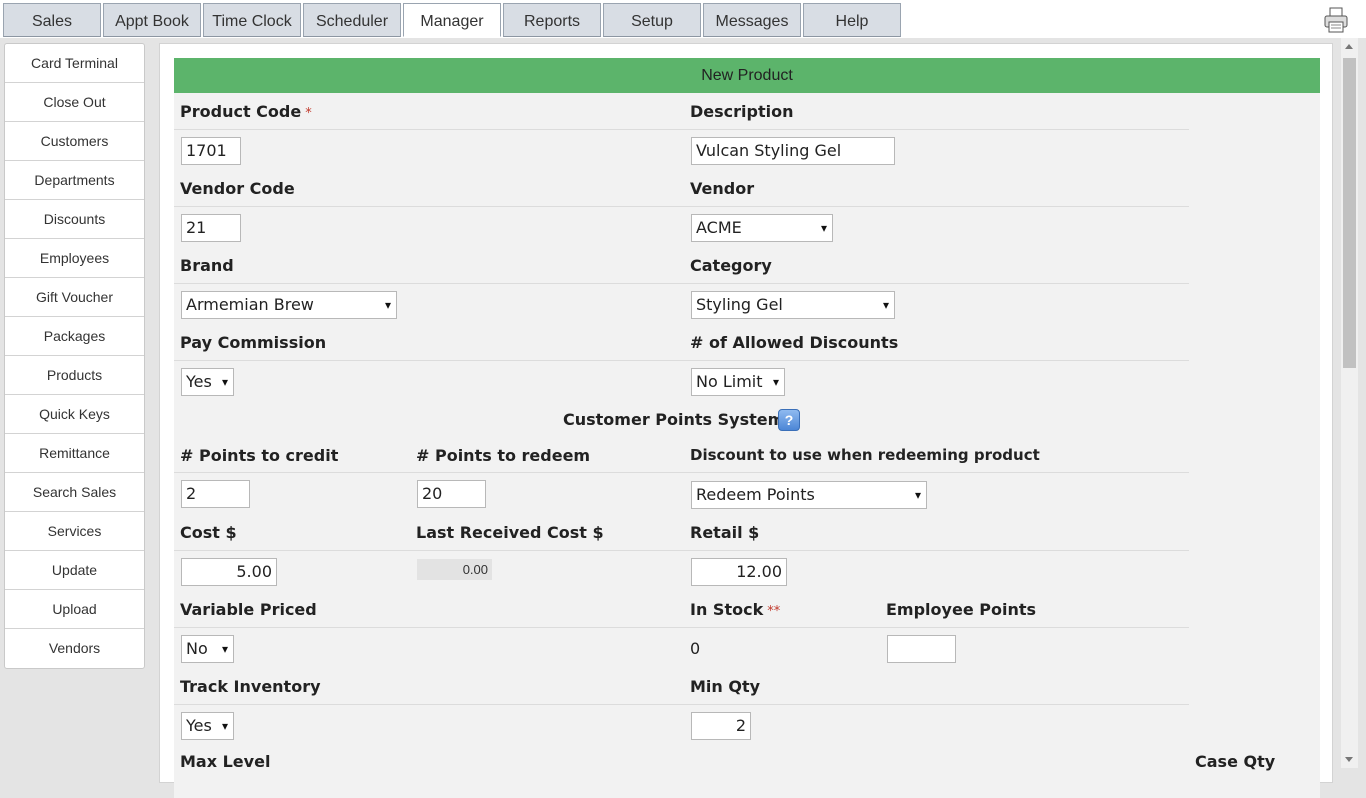 Image resolution: width=1366 pixels, height=798 pixels. I want to click on sidebar-item-vendors: Vendors, so click(74, 648).